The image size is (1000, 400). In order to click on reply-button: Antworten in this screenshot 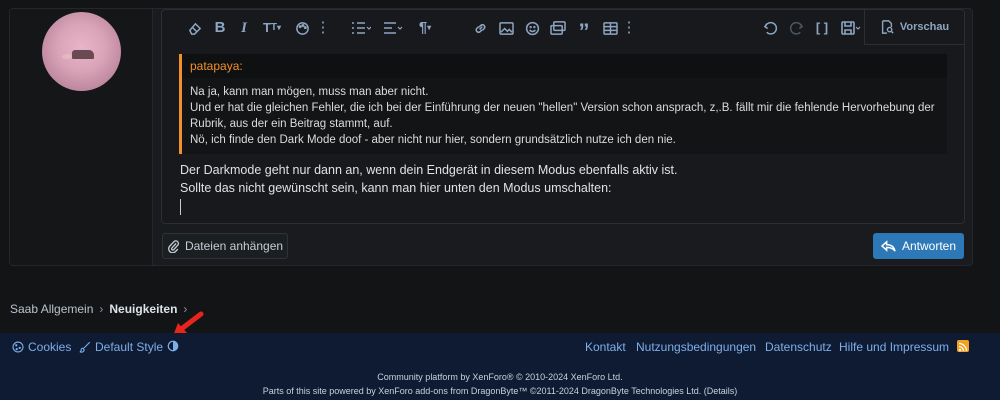, I will do `click(918, 246)`.